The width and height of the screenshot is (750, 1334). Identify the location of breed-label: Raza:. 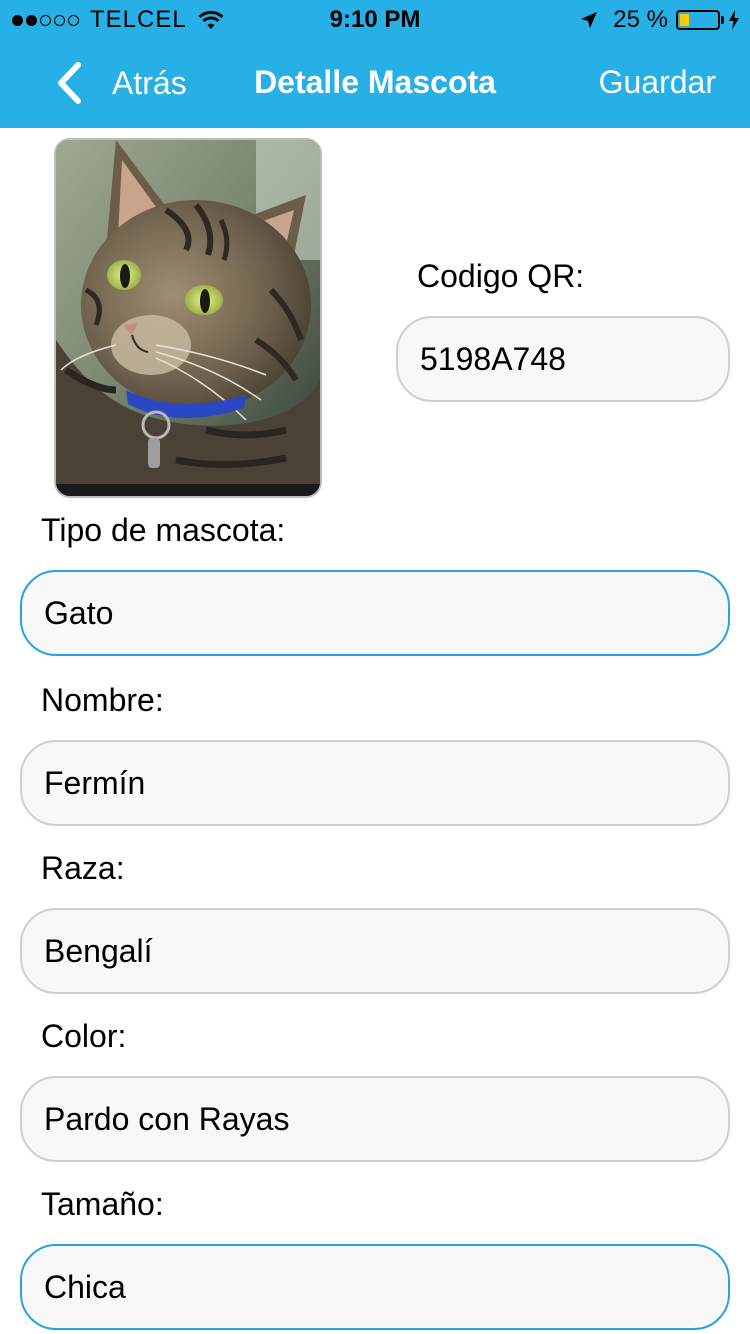
(83, 868).